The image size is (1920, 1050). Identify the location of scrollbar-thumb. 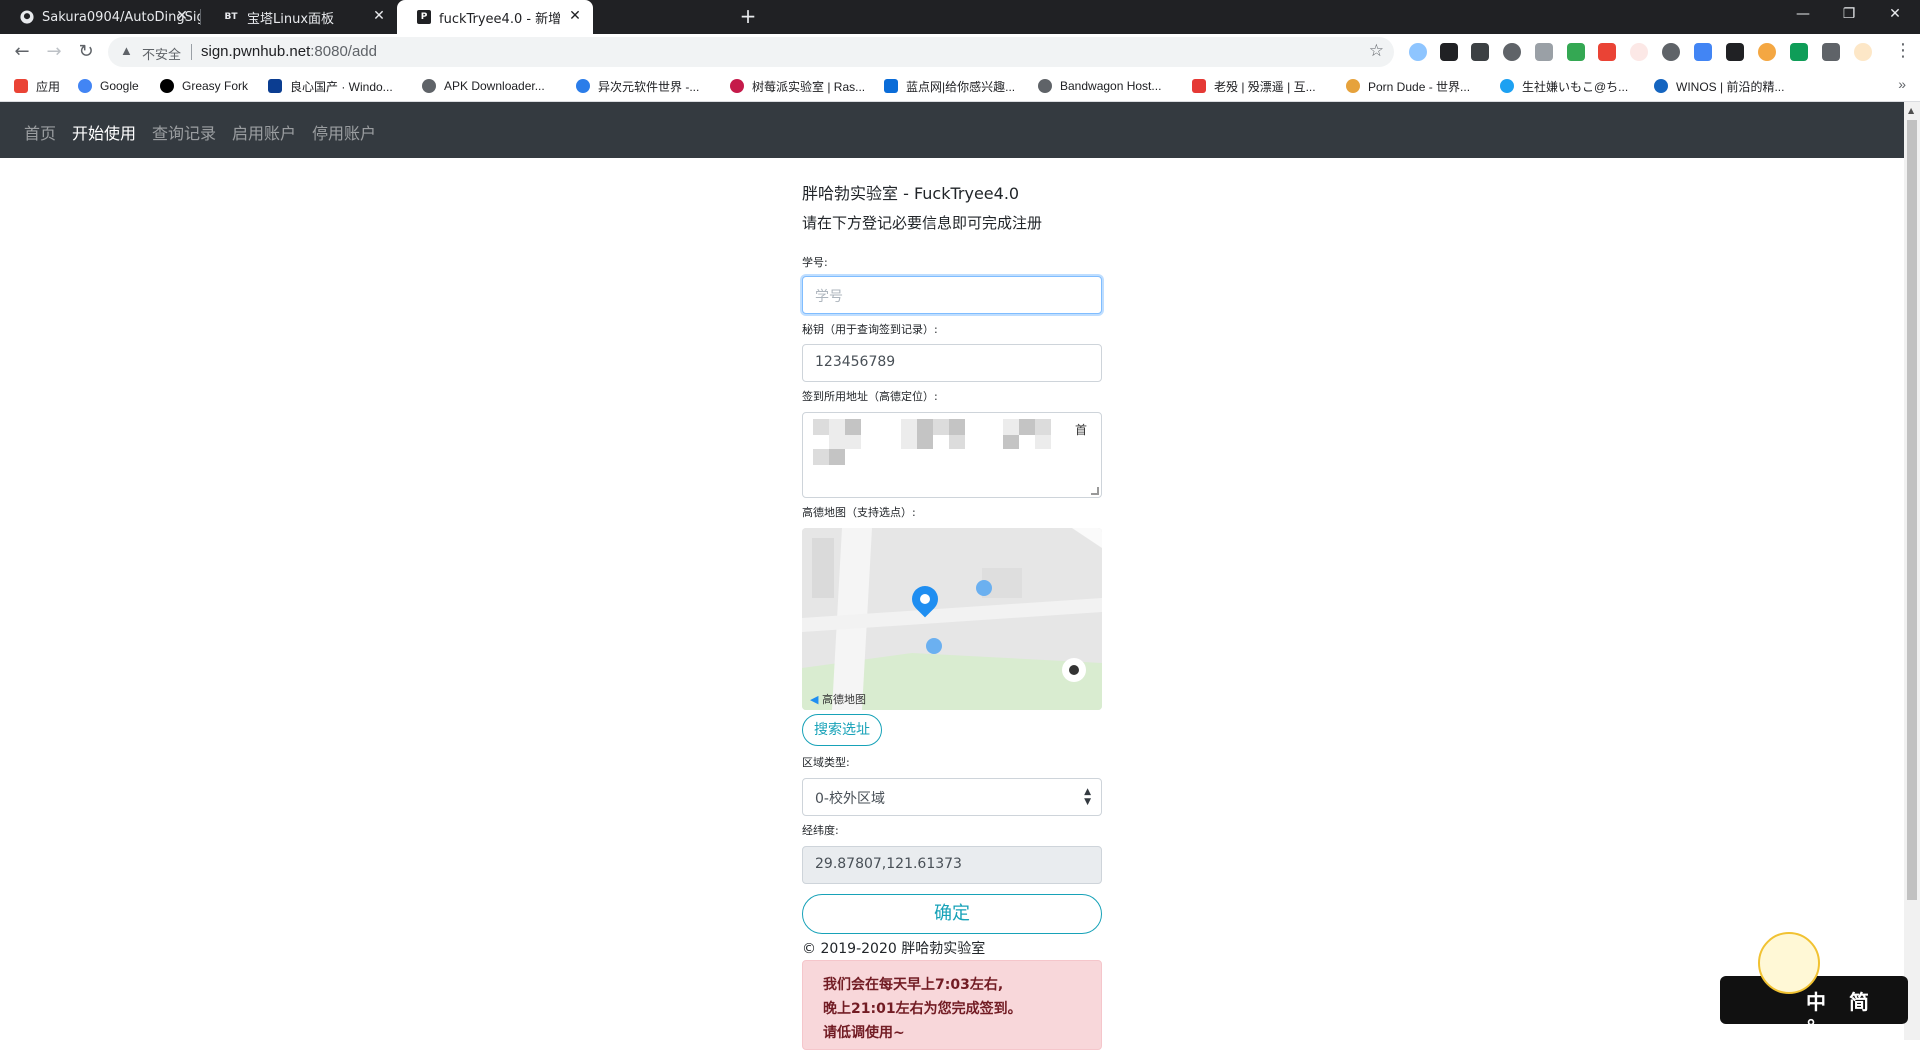
(1912, 510).